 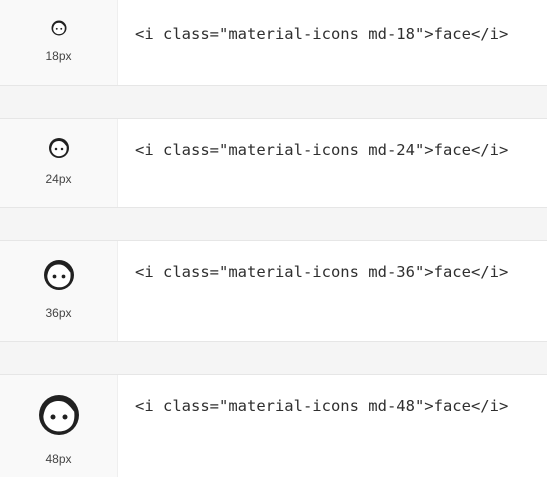 What do you see at coordinates (59, 163) in the screenshot?
I see `icon-preview-cell: 24px` at bounding box center [59, 163].